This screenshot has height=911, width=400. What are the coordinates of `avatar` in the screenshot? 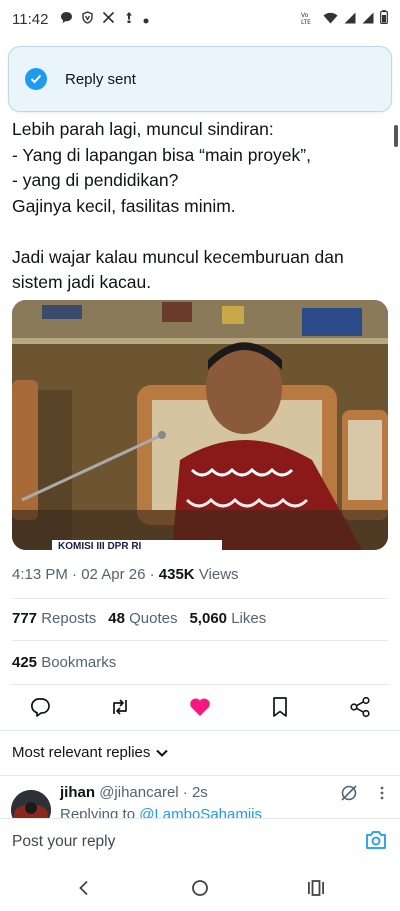 It's located at (31, 804).